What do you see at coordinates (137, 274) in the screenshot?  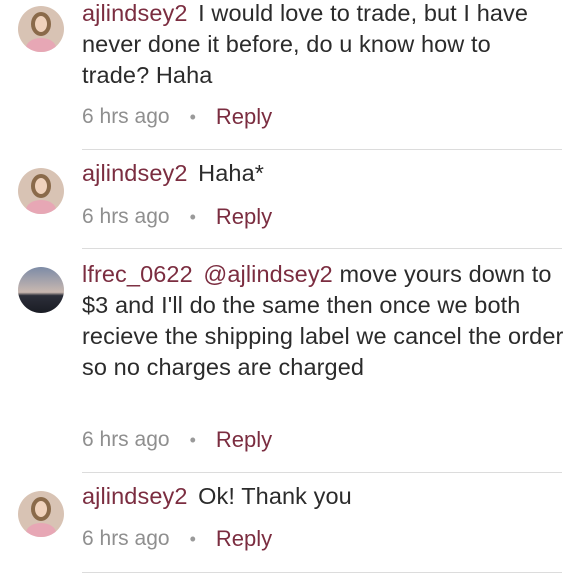 I see `username-link: lfrec_0622` at bounding box center [137, 274].